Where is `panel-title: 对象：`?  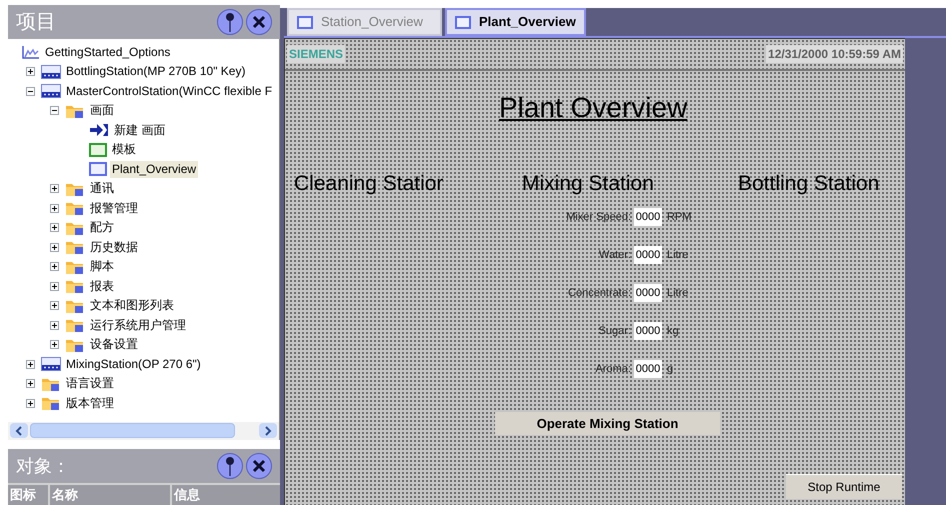
panel-title: 对象： is located at coordinates (43, 466).